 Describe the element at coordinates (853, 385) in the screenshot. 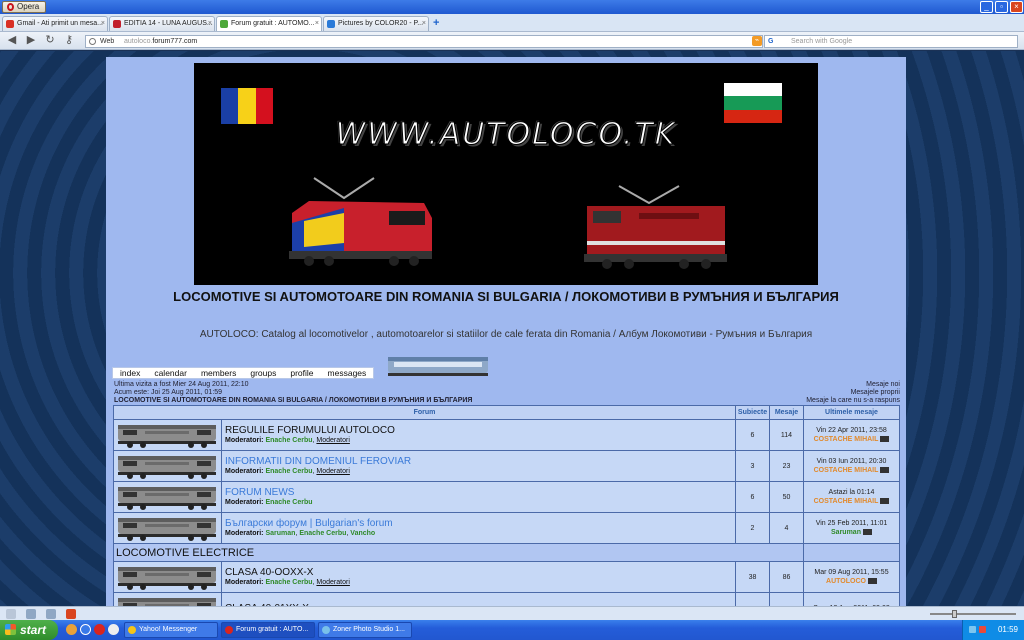

I see `new-messages-link: Mesaje noi` at that location.